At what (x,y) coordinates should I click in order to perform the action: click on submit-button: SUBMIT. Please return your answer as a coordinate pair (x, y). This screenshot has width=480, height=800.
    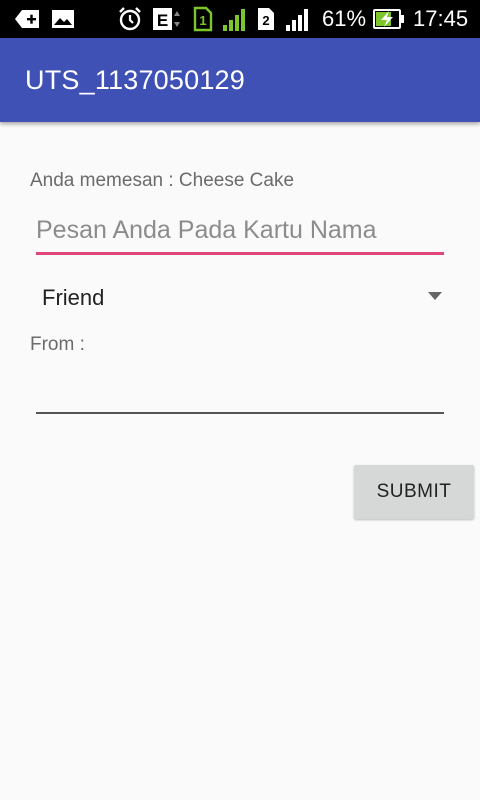
    Looking at the image, I should click on (414, 492).